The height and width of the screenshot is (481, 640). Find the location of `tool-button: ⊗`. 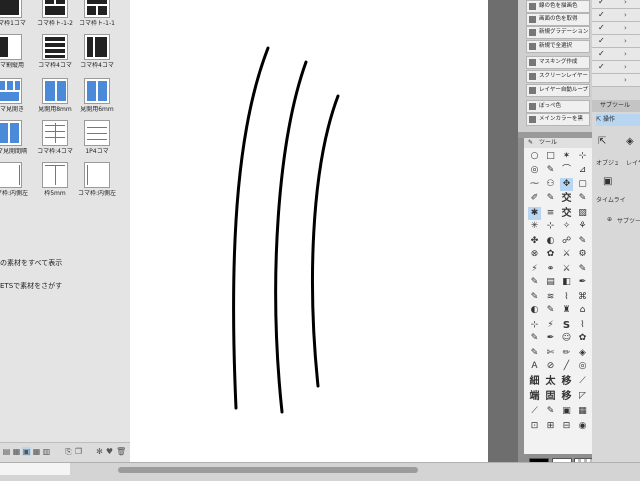

tool-button: ⊗ is located at coordinates (534, 254).